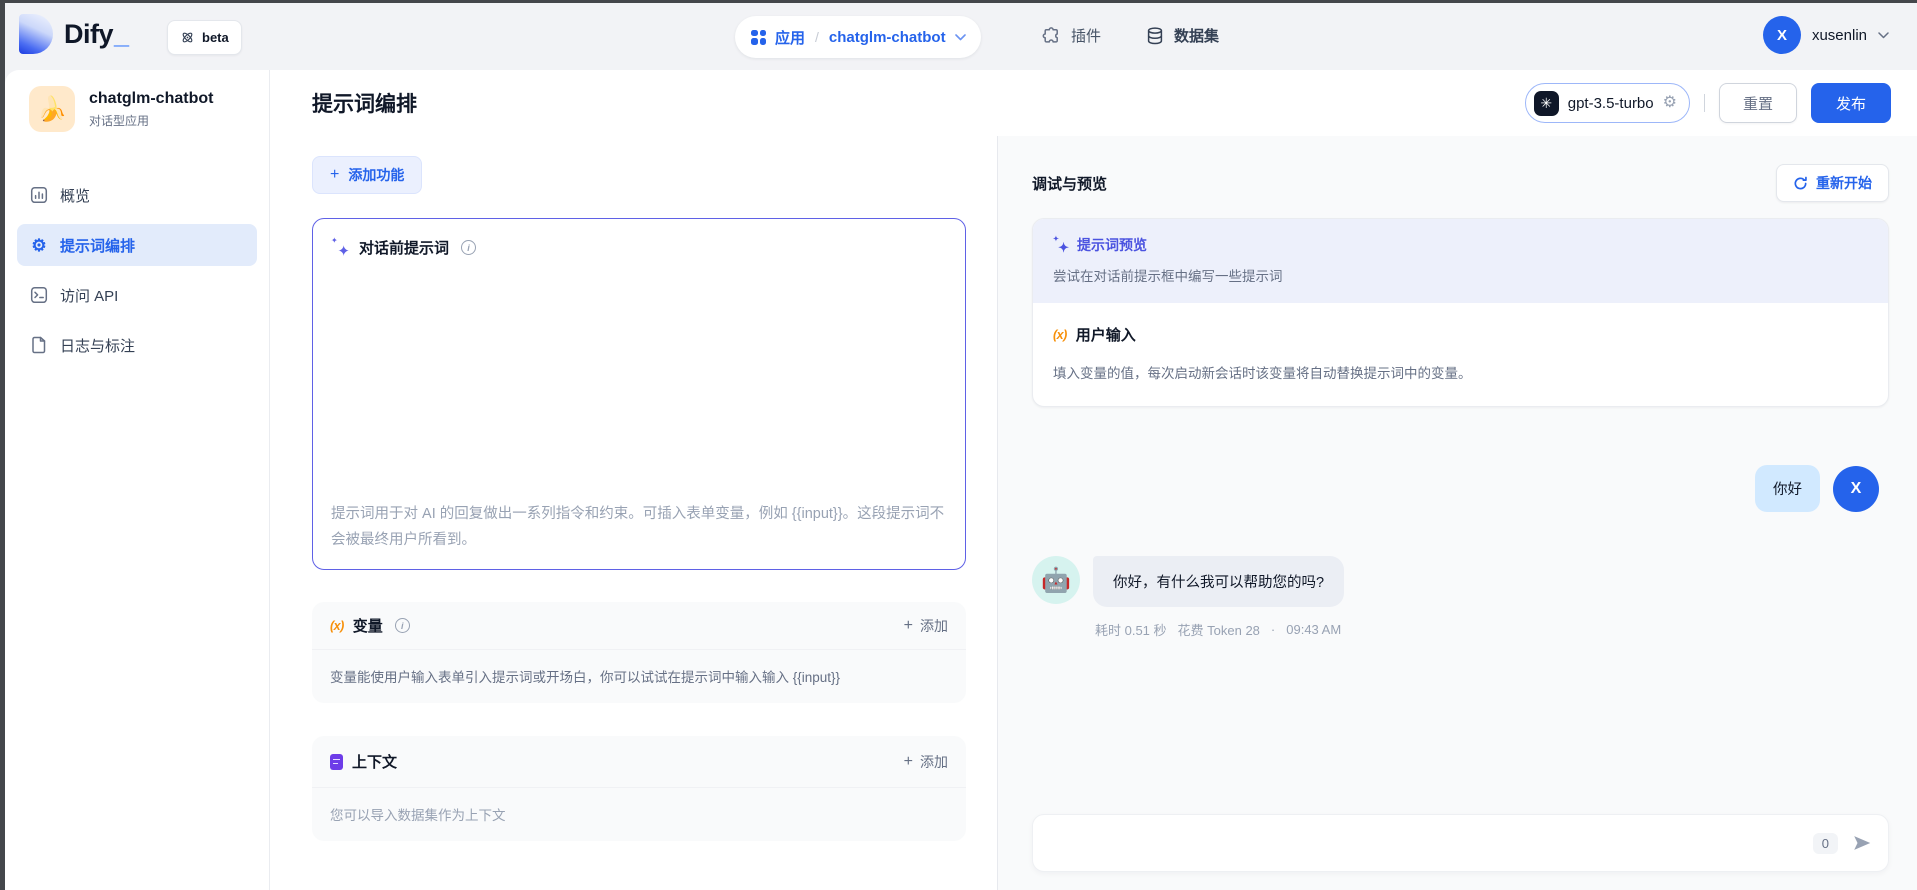 This screenshot has width=1917, height=890. I want to click on sidebar-item-prompt-eng: ⚙ 提示词编排, so click(137, 245).